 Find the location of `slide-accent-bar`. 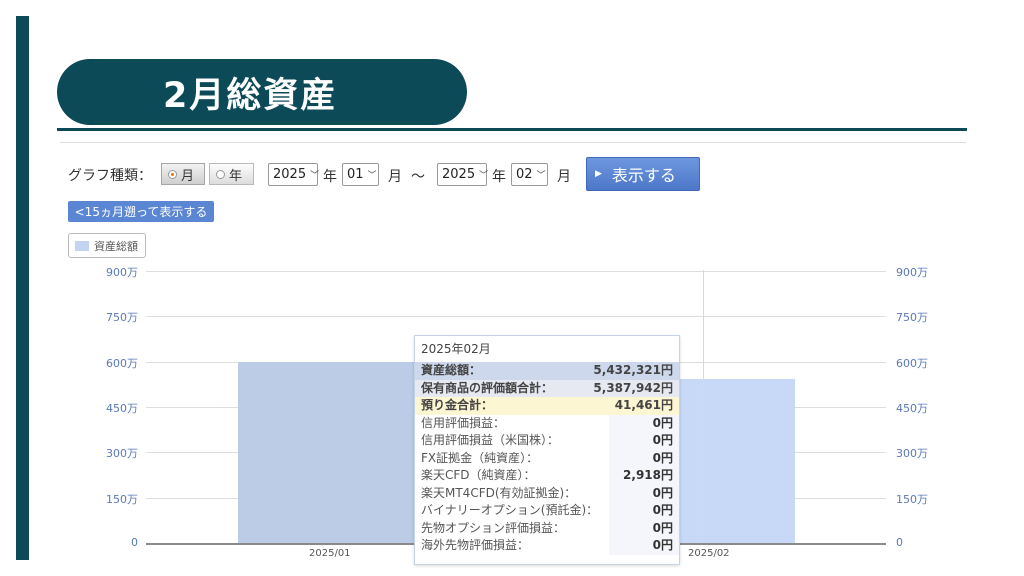

slide-accent-bar is located at coordinates (22, 288).